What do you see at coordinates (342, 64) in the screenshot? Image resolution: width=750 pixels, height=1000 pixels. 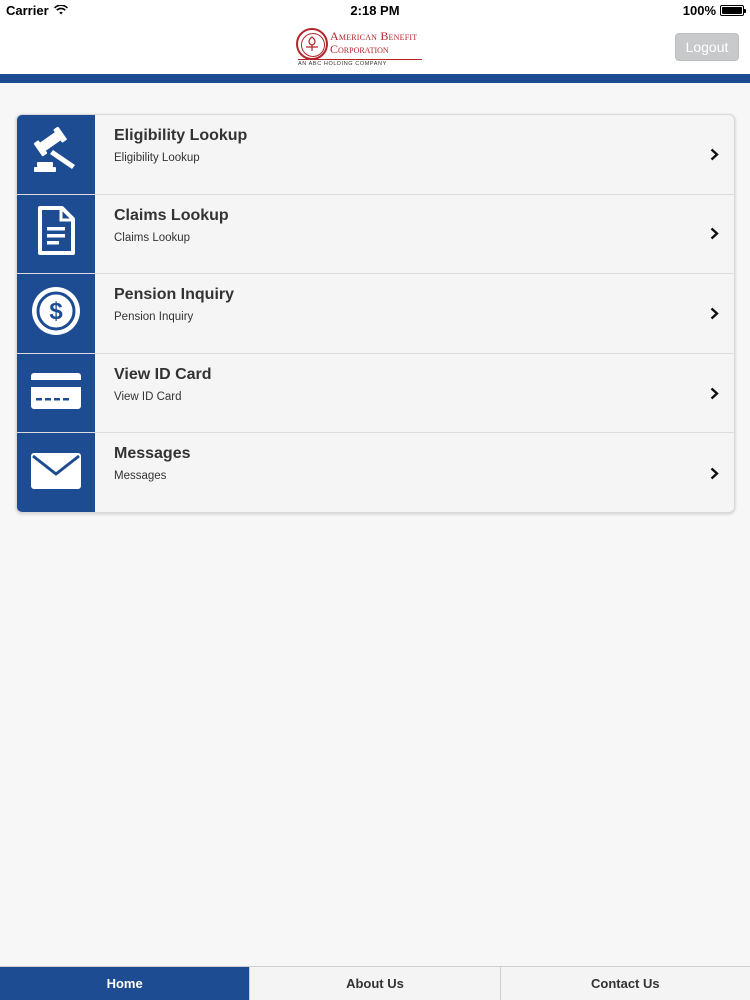 I see `logo-tagline: AN ABC HOLDING COMPANY` at bounding box center [342, 64].